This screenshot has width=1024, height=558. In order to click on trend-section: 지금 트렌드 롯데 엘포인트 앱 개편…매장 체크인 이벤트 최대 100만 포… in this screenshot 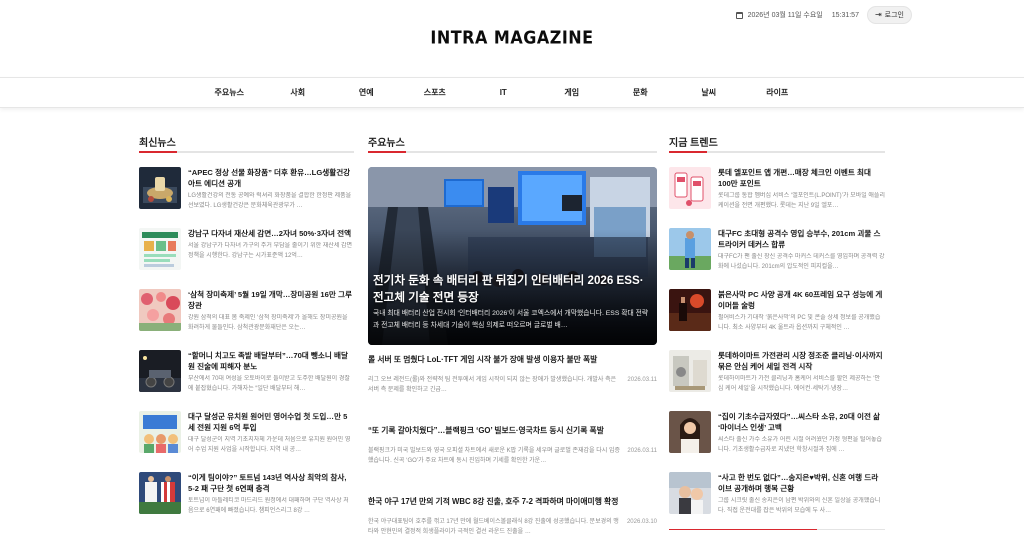, I will do `click(777, 332)`.